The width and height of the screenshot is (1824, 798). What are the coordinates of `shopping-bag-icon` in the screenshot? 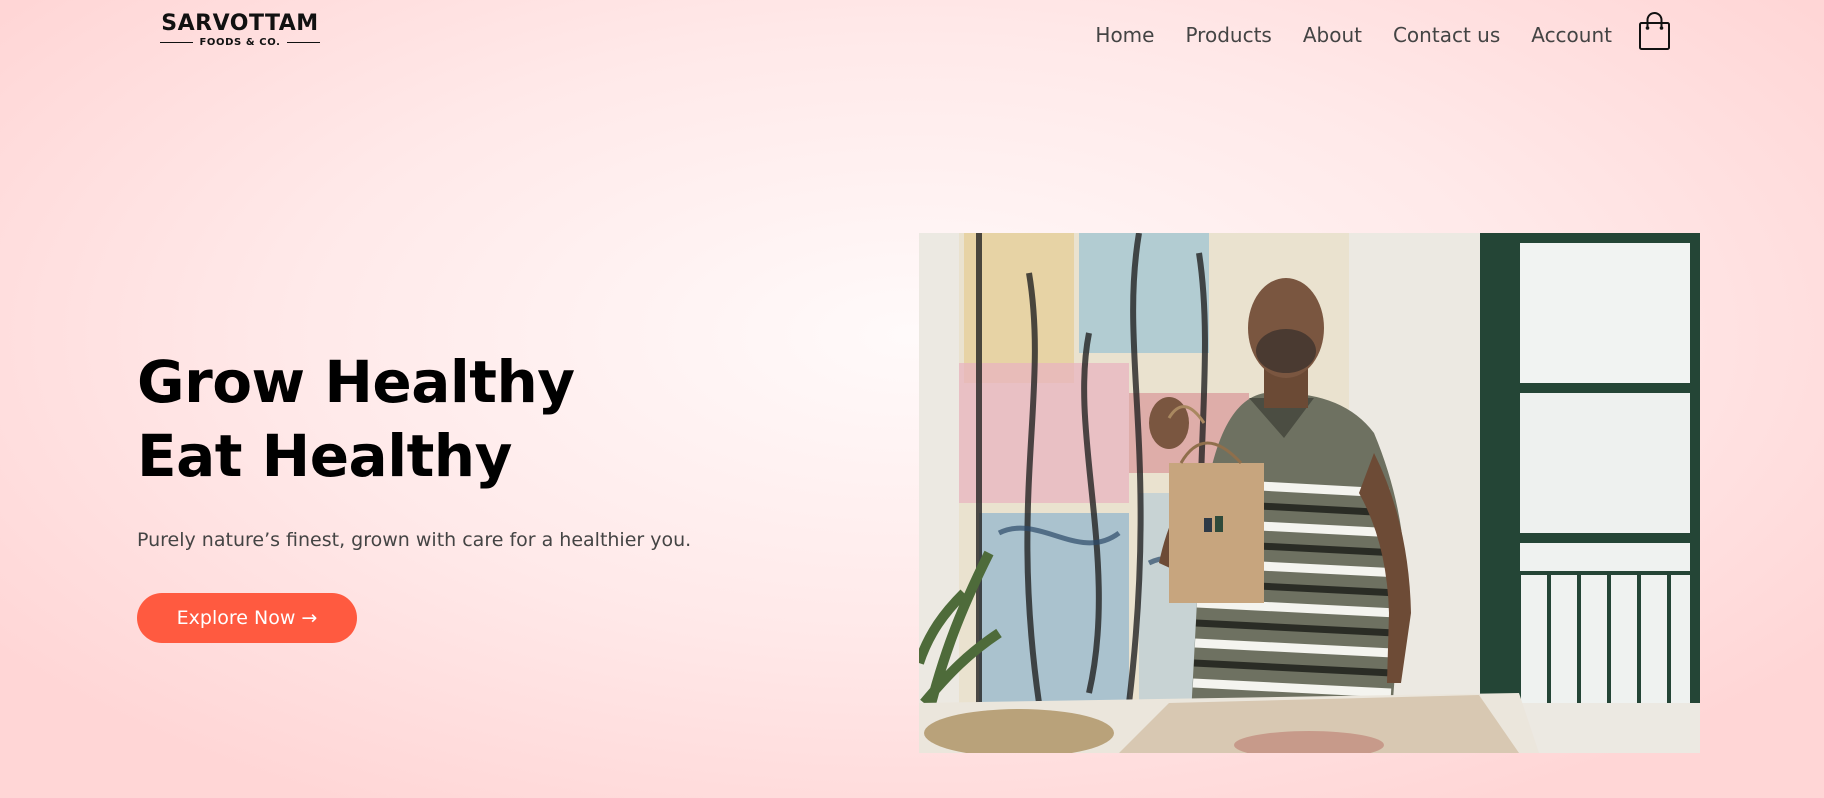 It's located at (1654, 31).